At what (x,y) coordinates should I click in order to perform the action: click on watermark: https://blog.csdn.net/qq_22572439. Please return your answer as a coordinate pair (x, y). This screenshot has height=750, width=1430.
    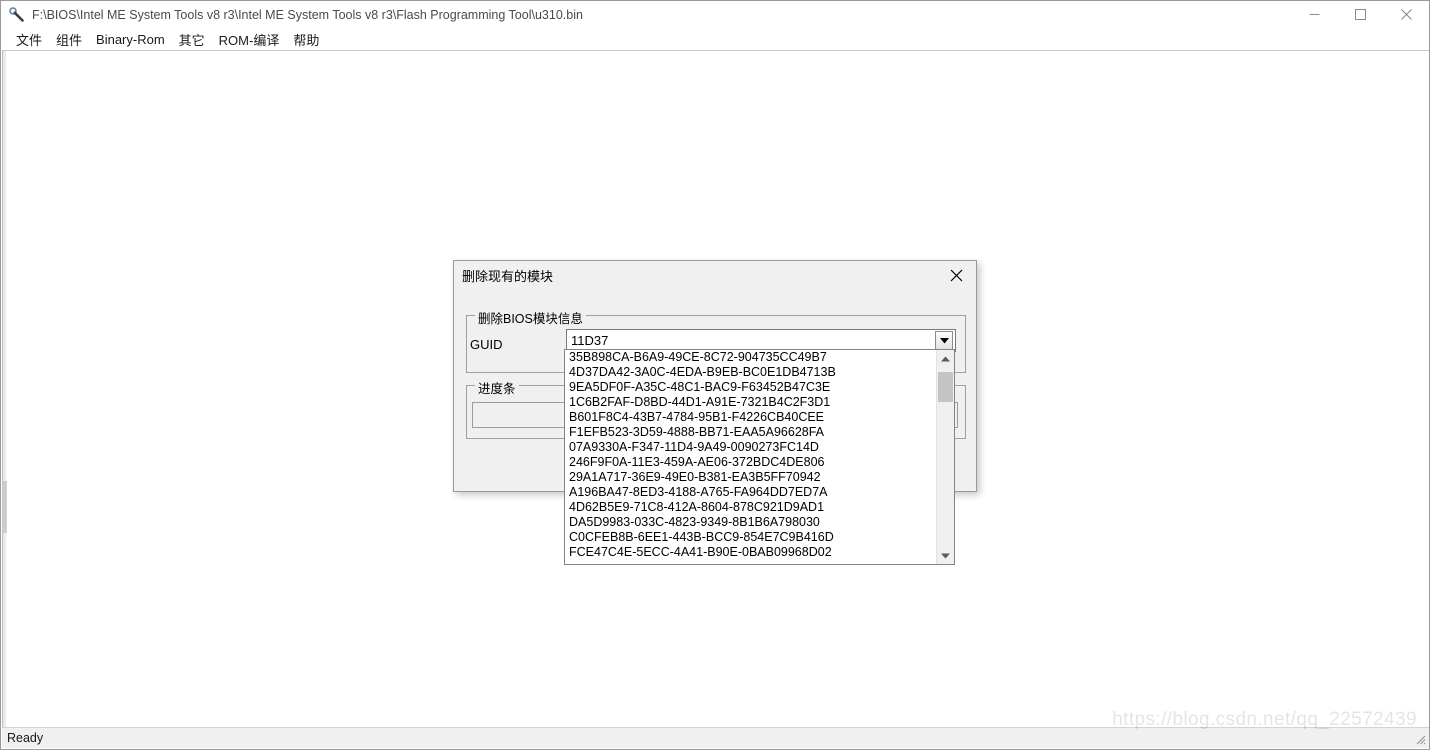
    Looking at the image, I should click on (1264, 719).